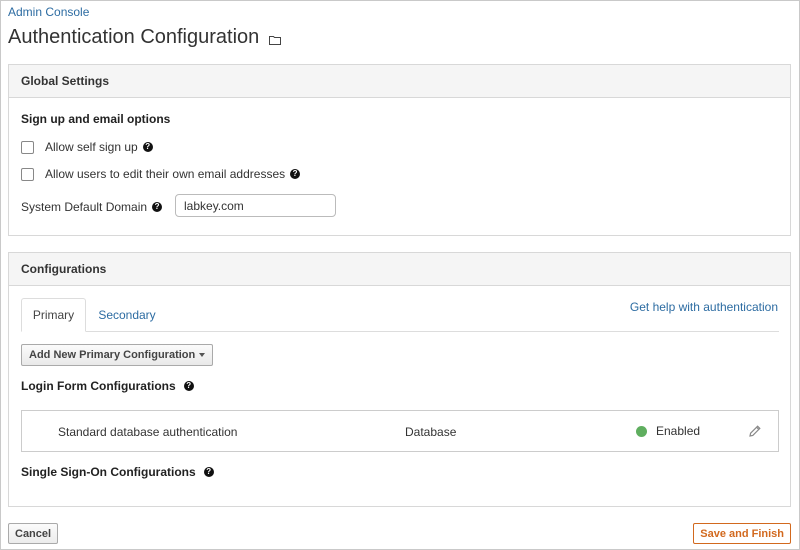 The height and width of the screenshot is (550, 800). What do you see at coordinates (84, 207) in the screenshot?
I see `system-default-domain-text: System Default Domain` at bounding box center [84, 207].